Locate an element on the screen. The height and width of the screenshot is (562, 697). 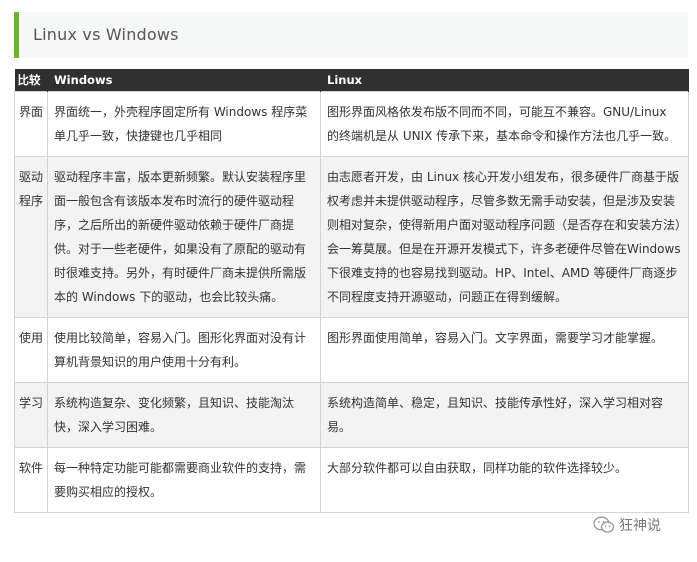
wechat-icon is located at coordinates (604, 525).